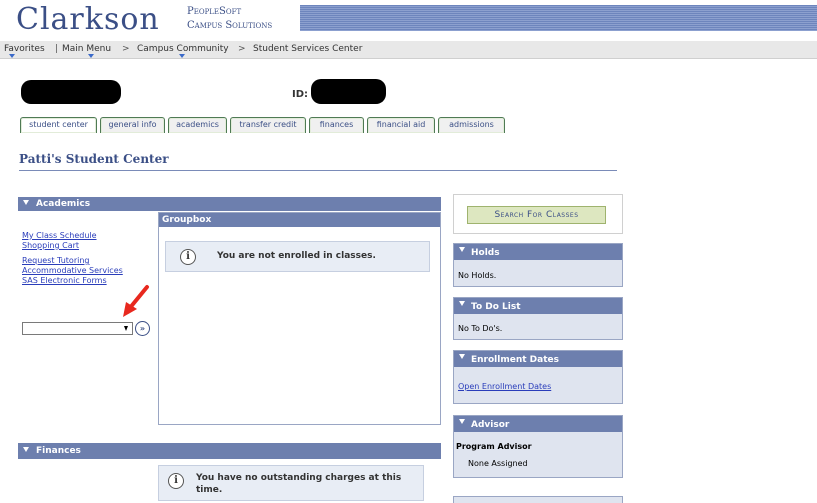  Describe the element at coordinates (72, 271) in the screenshot. I see `link-accommodative-services: Accommodative Services` at that location.